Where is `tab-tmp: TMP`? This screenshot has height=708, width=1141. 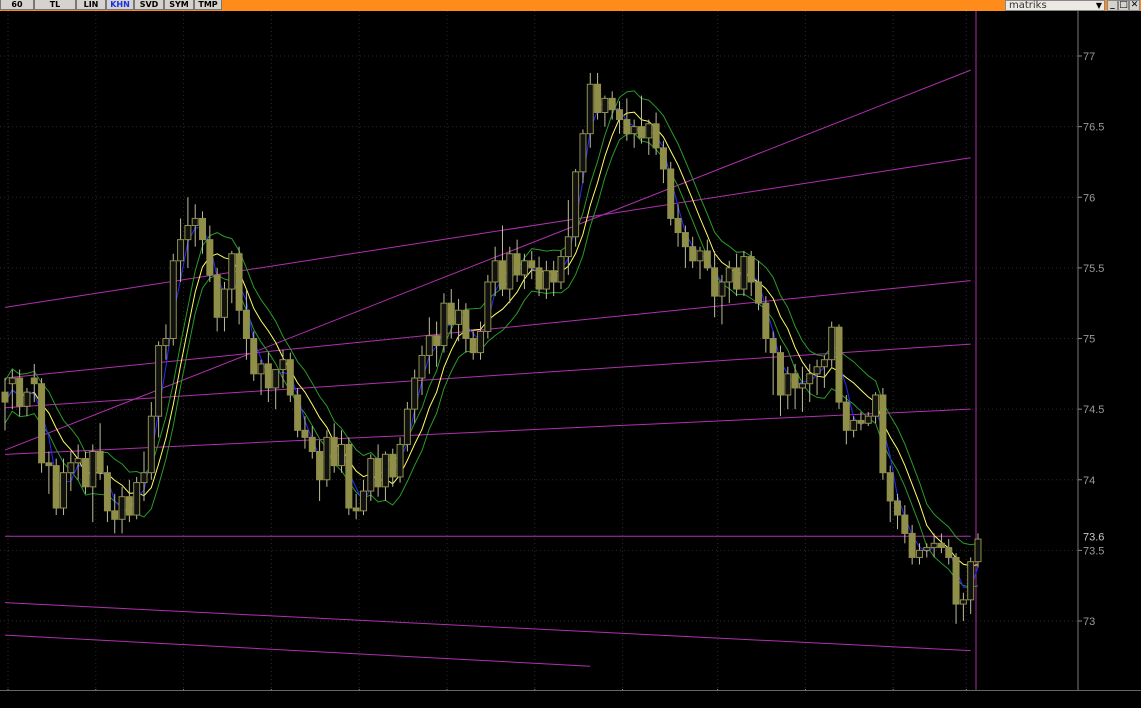
tab-tmp: TMP is located at coordinates (208, 5).